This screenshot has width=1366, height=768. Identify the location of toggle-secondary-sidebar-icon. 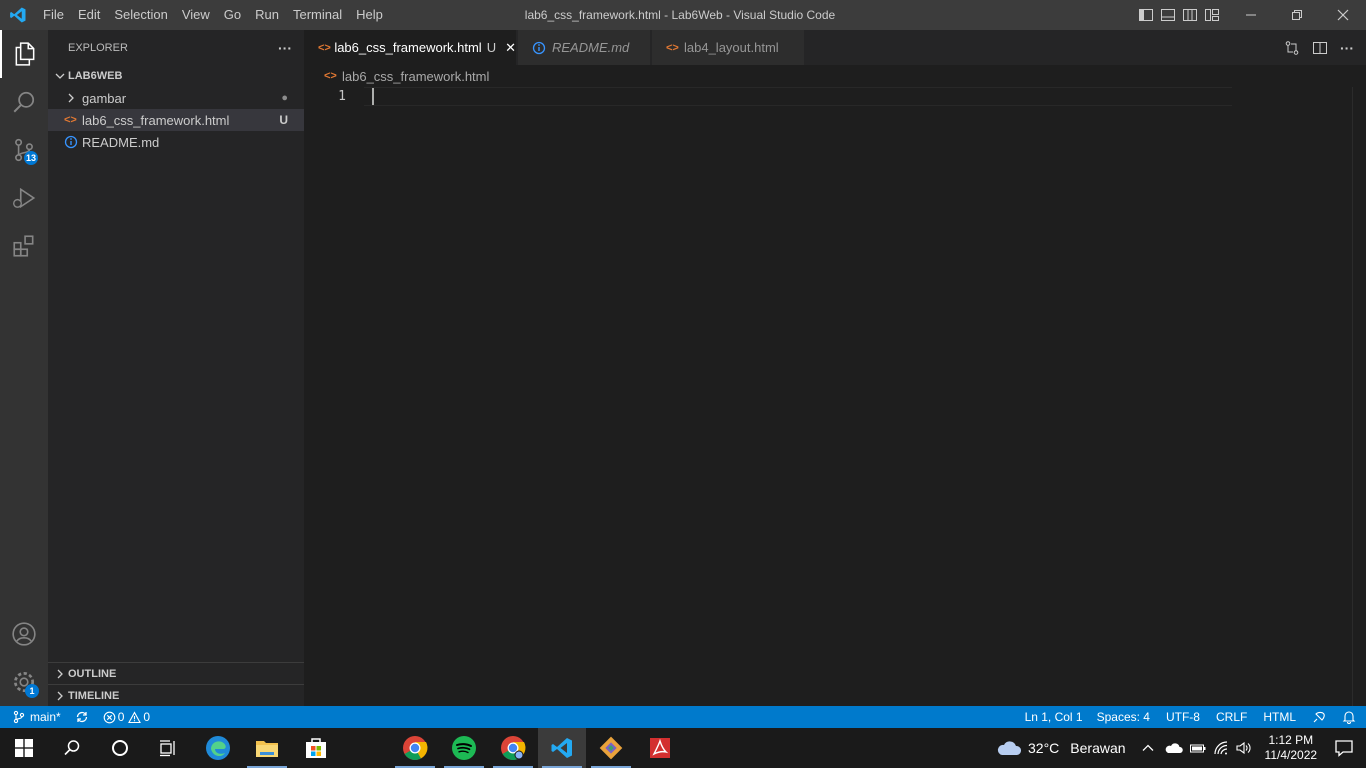
(1190, 15).